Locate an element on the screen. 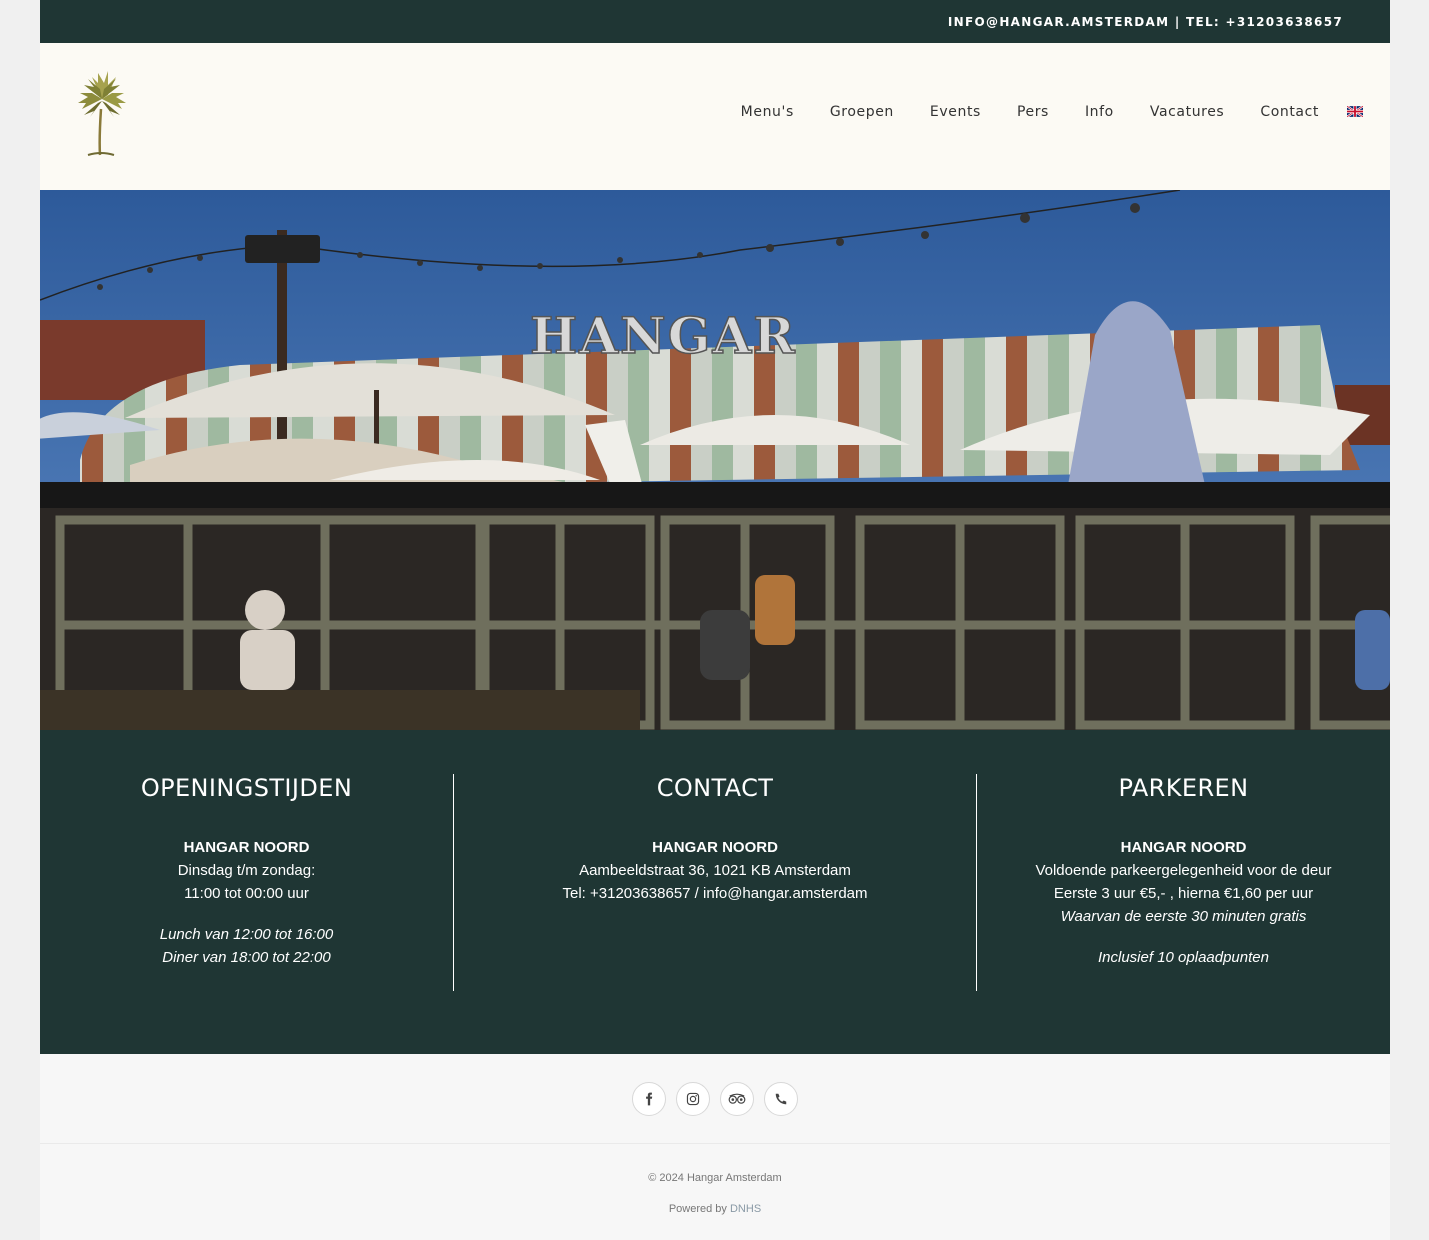  palm-tree-icon is located at coordinates (102, 115).